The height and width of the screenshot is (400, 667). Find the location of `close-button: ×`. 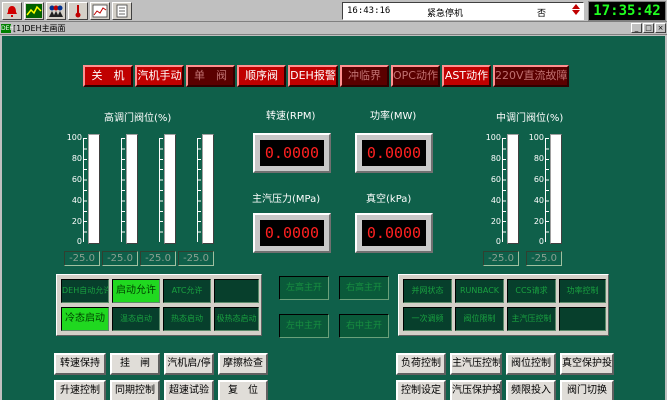

close-button: × is located at coordinates (660, 28).